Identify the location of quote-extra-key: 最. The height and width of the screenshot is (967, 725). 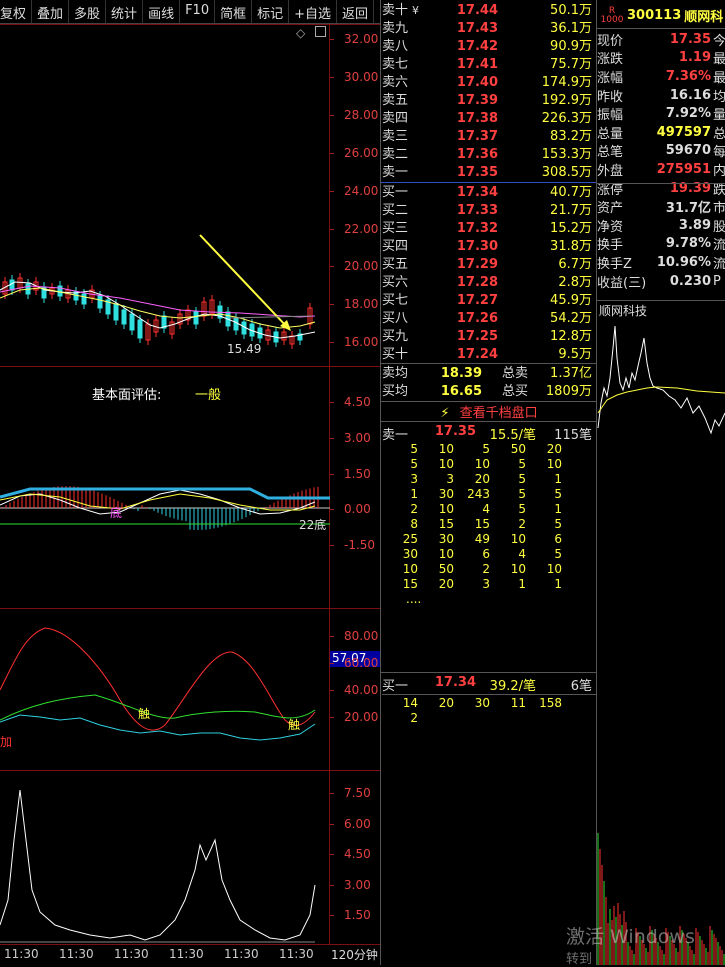
(719, 78).